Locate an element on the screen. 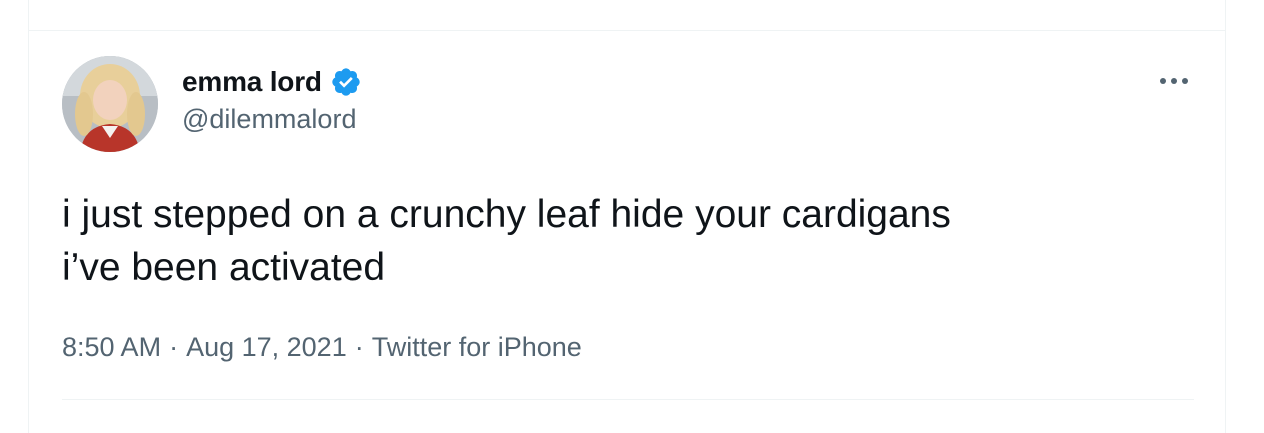 The image size is (1264, 433). tweet-source: Twitter for iPhone is located at coordinates (477, 347).